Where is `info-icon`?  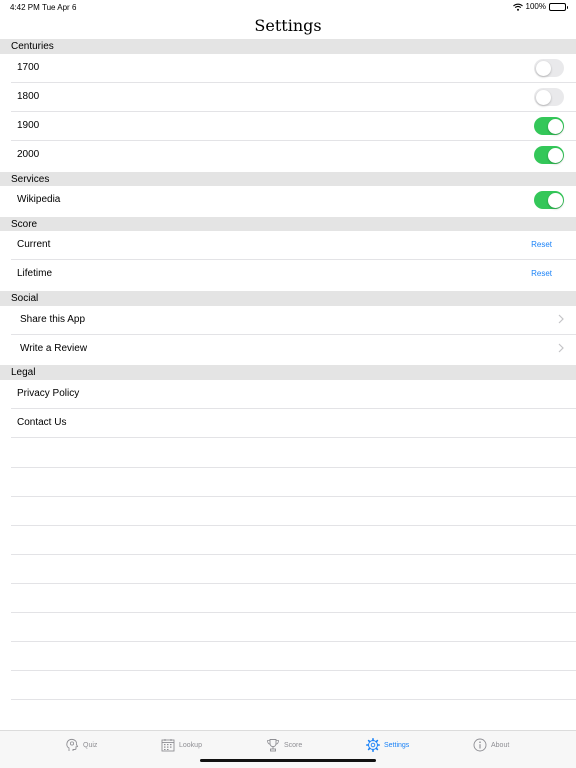
info-icon is located at coordinates (480, 745).